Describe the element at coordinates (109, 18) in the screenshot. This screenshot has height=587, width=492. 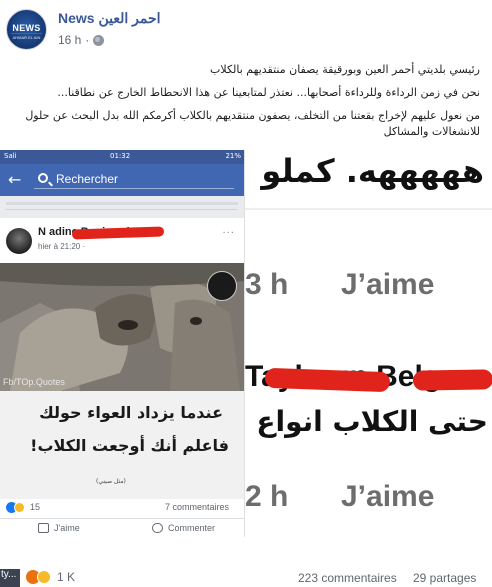
I see `page-name-link: News احمر العين` at that location.